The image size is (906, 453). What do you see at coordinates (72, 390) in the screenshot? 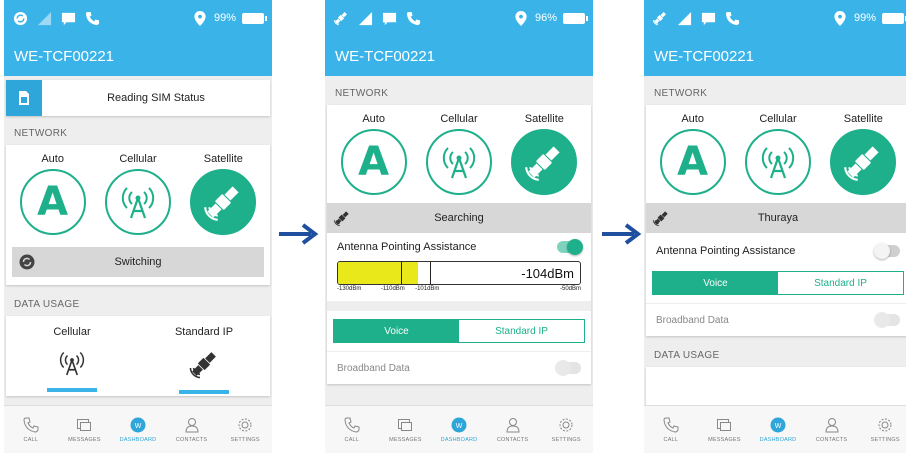
I see `usage-bar` at bounding box center [72, 390].